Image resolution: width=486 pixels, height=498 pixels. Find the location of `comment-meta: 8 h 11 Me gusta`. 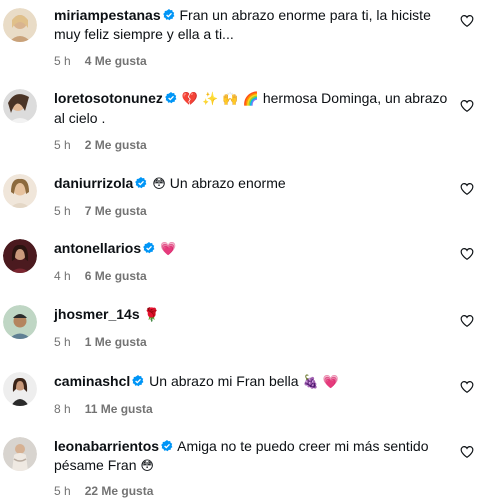

comment-meta: 8 h 11 Me gusta is located at coordinates (254, 409).